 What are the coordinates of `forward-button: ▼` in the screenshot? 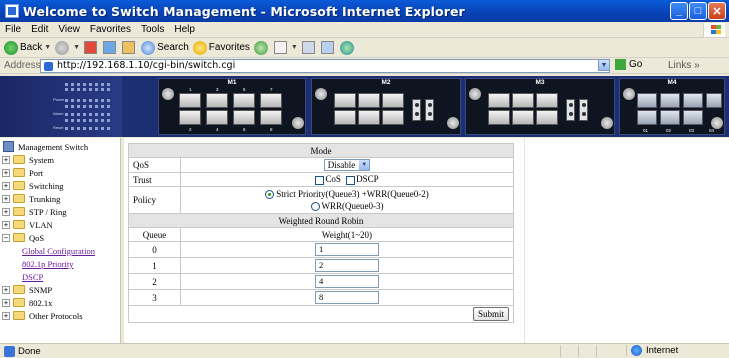 It's located at (67, 47).